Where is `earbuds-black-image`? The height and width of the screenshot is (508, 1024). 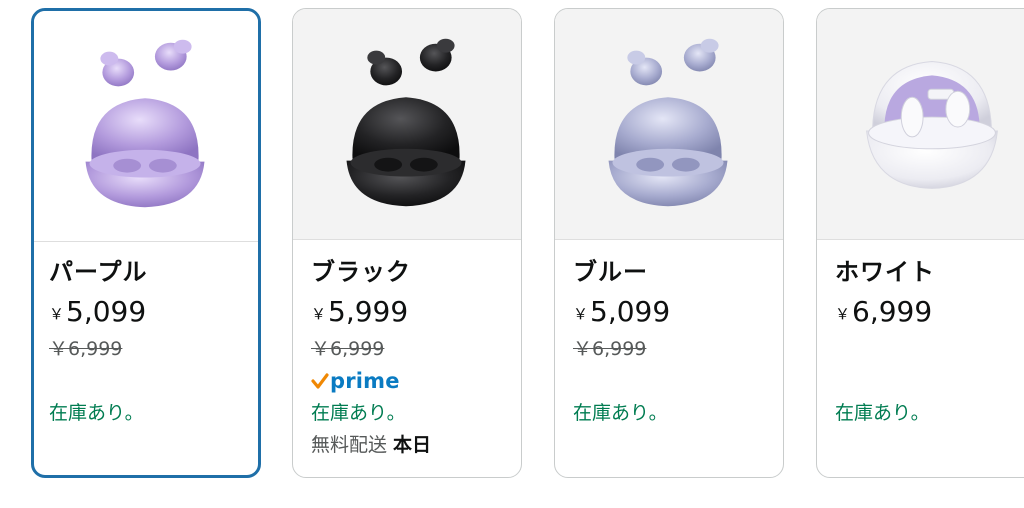 earbuds-black-image is located at coordinates (406, 122).